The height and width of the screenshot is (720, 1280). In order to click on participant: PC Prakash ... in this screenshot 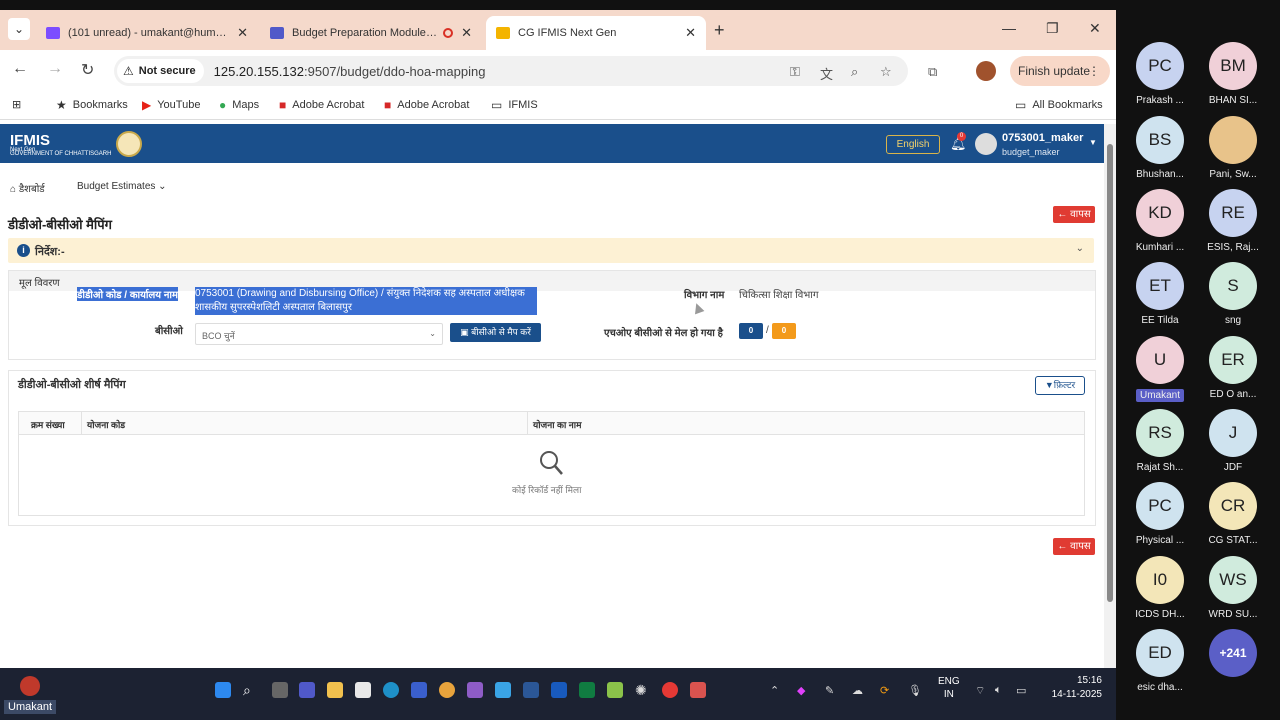, I will do `click(1160, 74)`.